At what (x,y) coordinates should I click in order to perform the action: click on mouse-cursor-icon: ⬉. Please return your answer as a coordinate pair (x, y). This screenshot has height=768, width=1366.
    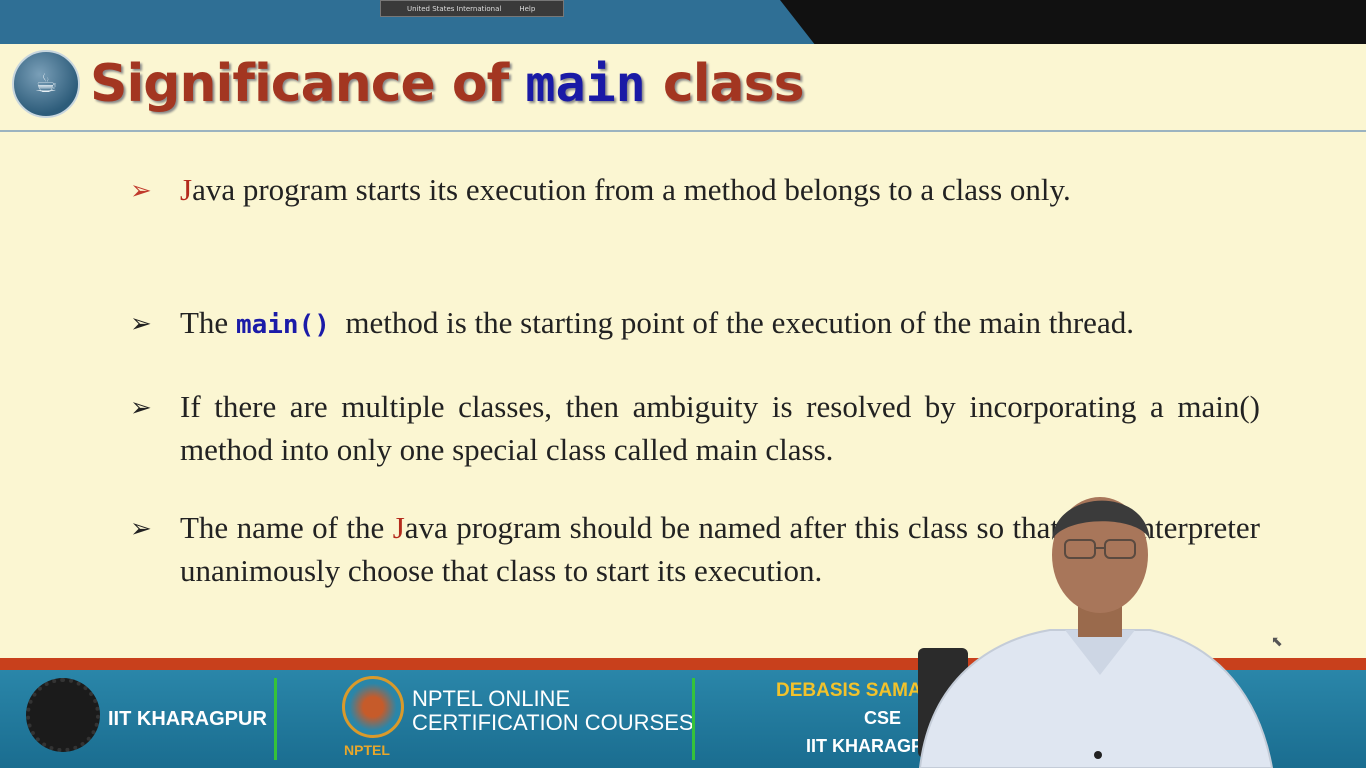
    Looking at the image, I should click on (1277, 642).